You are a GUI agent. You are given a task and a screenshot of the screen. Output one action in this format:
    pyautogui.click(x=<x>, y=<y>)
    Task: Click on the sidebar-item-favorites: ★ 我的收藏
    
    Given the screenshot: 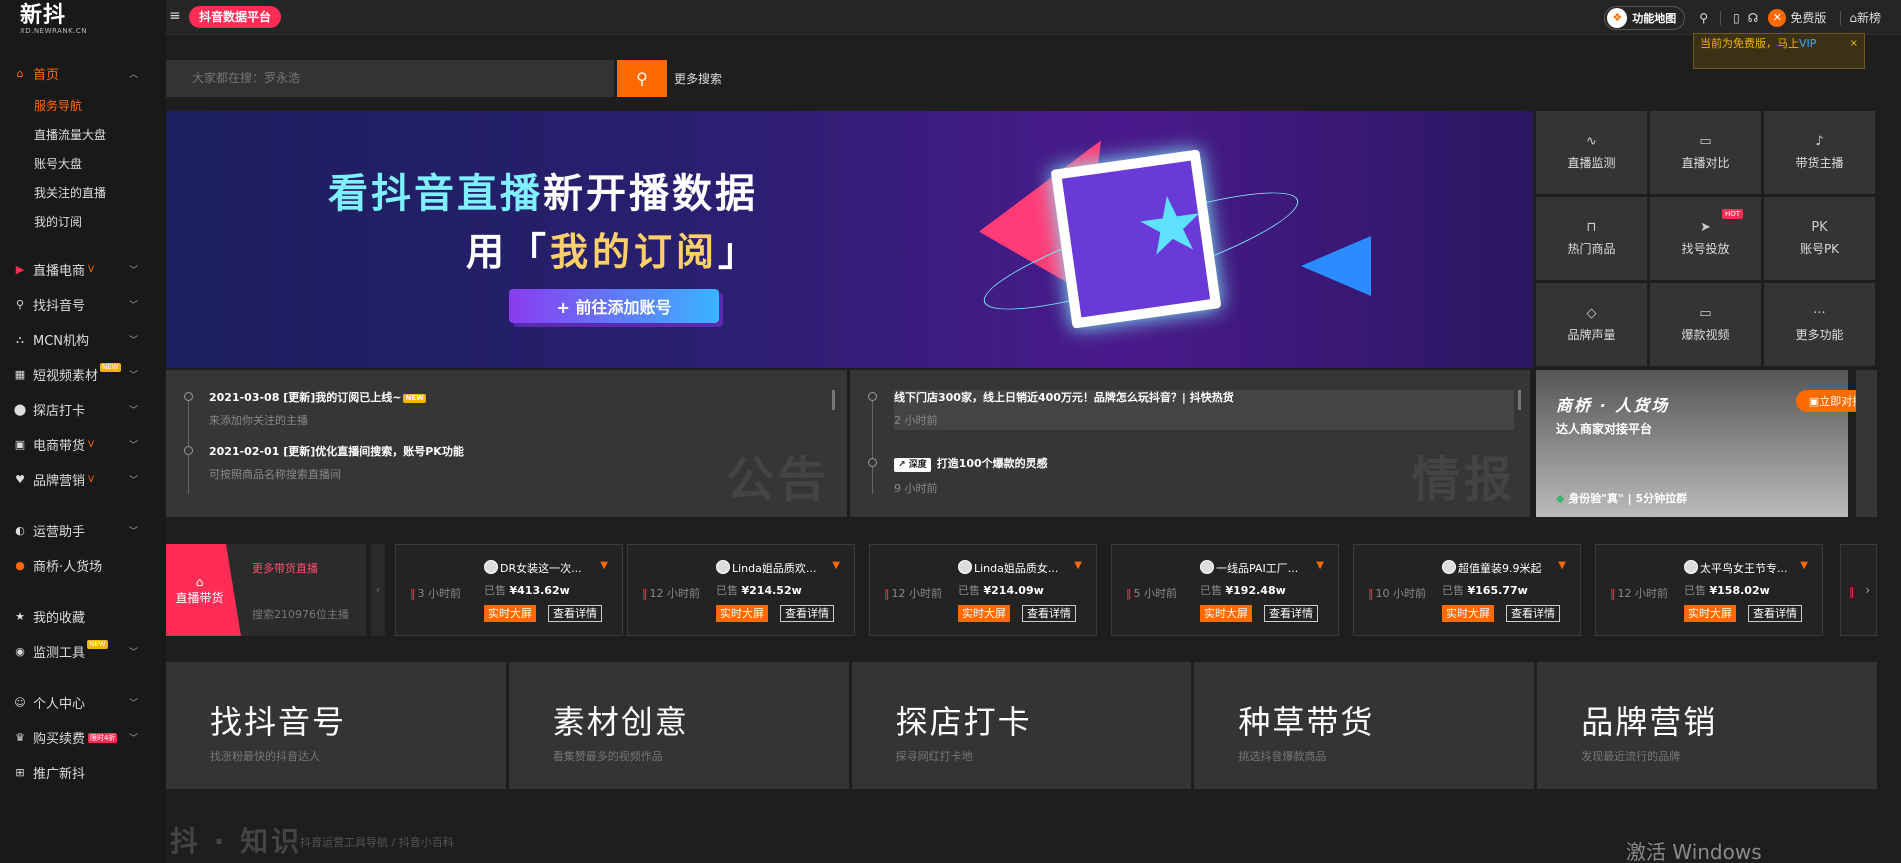 What is the action you would take?
    pyautogui.click(x=83, y=616)
    